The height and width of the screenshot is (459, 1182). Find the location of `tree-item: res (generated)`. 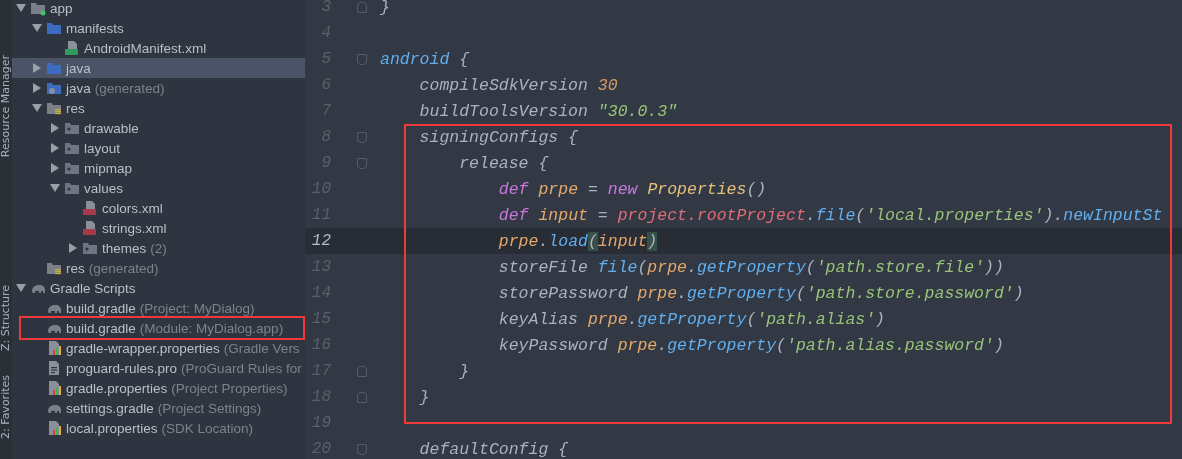

tree-item: res (generated) is located at coordinates (158, 268).